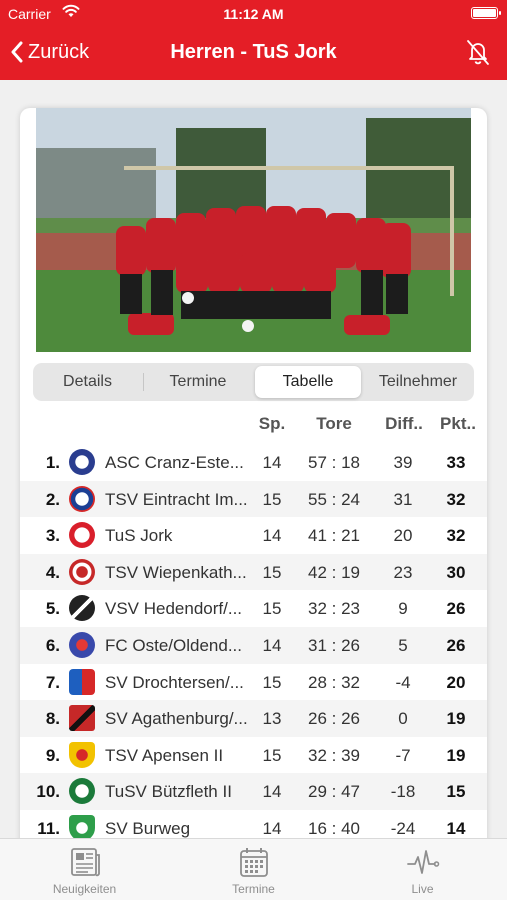 Image resolution: width=507 pixels, height=900 pixels. What do you see at coordinates (253, 645) in the screenshot?
I see `table-row: 6. FC Oste/Oldend... 14 31 : 26 5 26` at bounding box center [253, 645].